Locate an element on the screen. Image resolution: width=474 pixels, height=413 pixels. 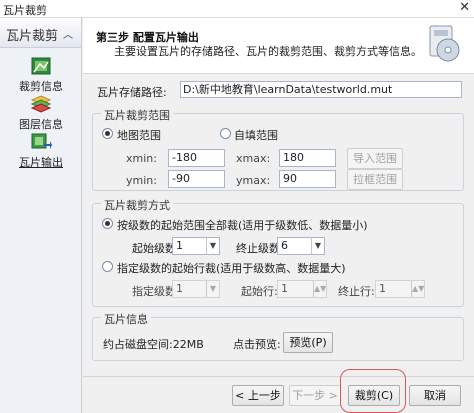
annotation-highlight-ring is located at coordinates (373, 391).